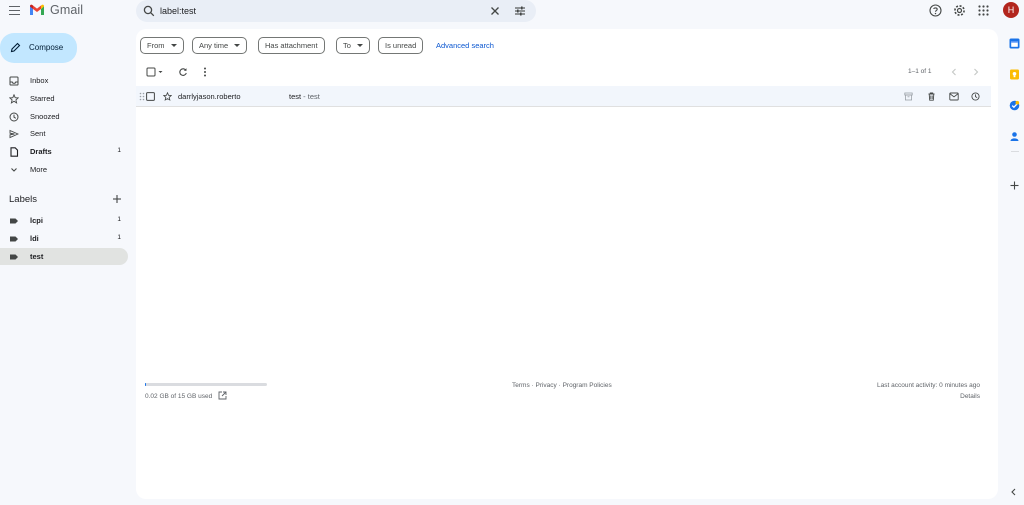  What do you see at coordinates (920, 71) in the screenshot?
I see `pagination-range: 1–1 of 1` at bounding box center [920, 71].